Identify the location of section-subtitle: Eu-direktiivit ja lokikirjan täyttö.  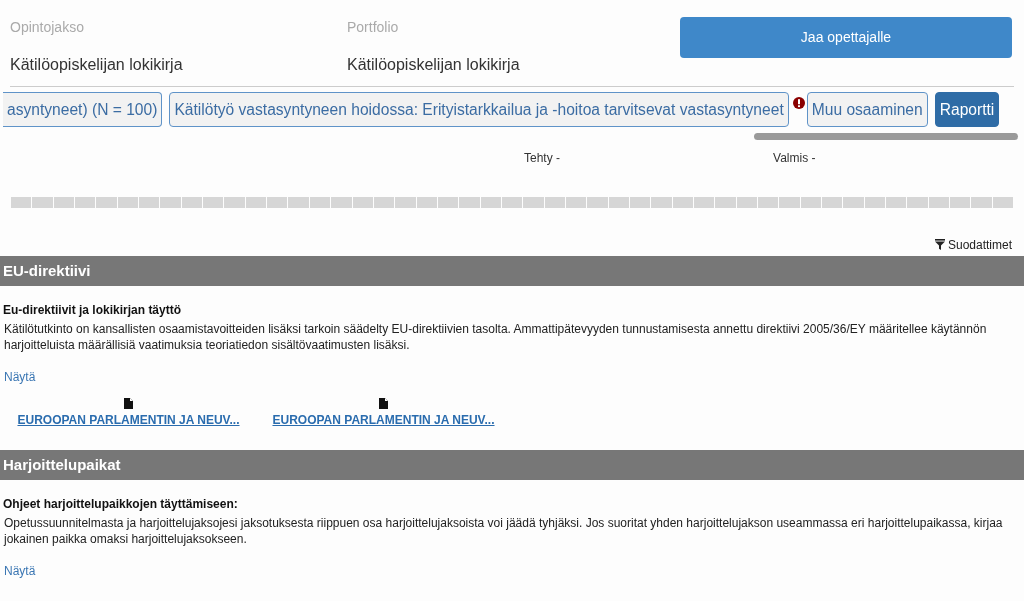
(93, 310).